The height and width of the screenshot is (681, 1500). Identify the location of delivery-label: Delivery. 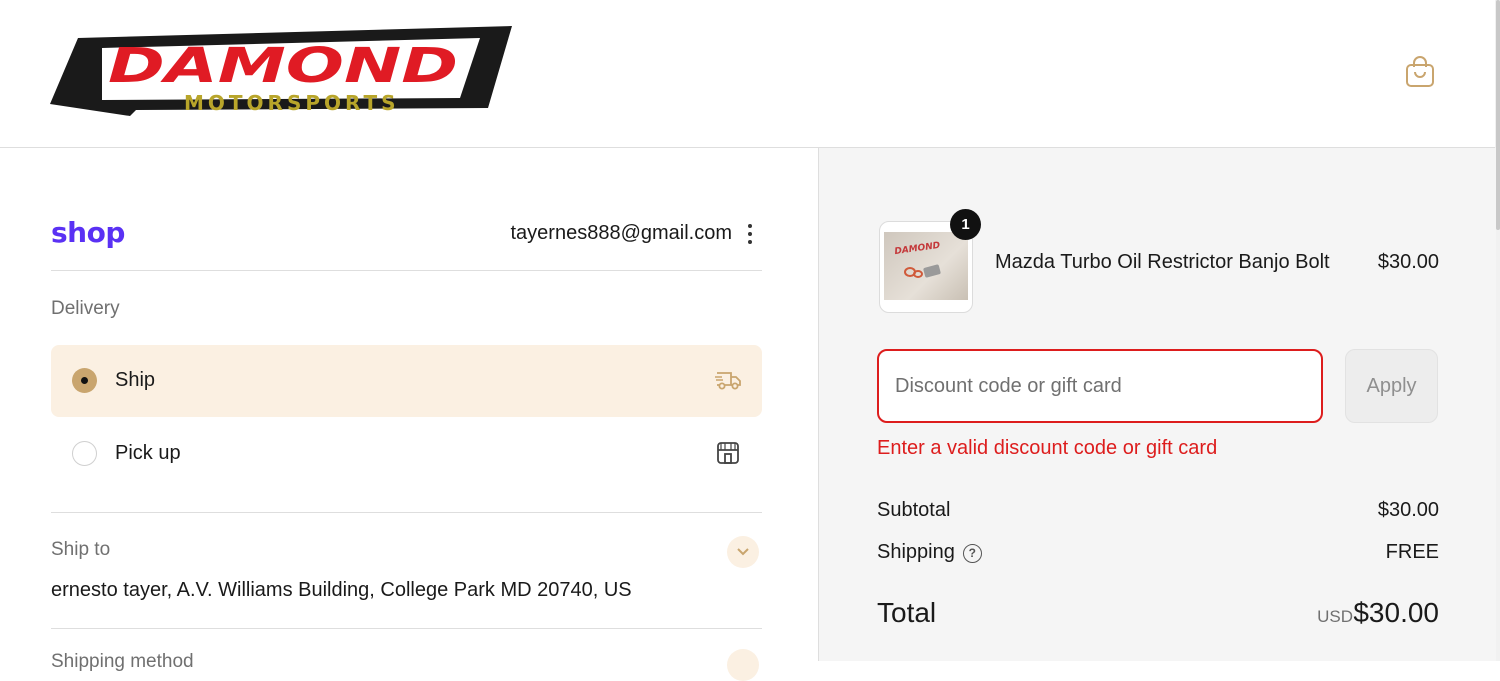
(85, 308).